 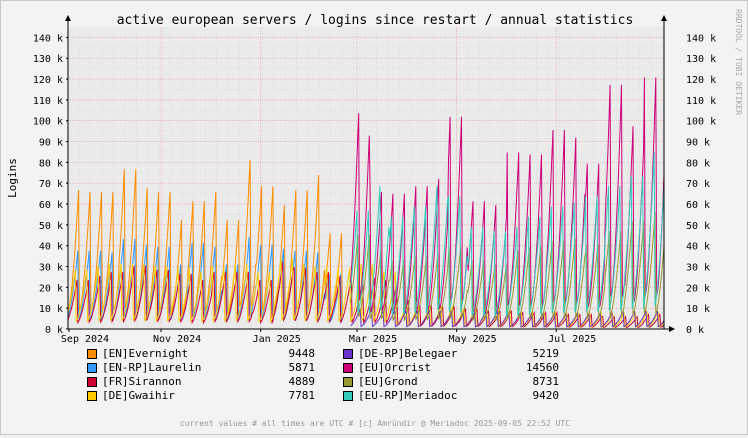 I want to click on legend-series-name: [EU-RP]Meriadoc, so click(x=408, y=395).